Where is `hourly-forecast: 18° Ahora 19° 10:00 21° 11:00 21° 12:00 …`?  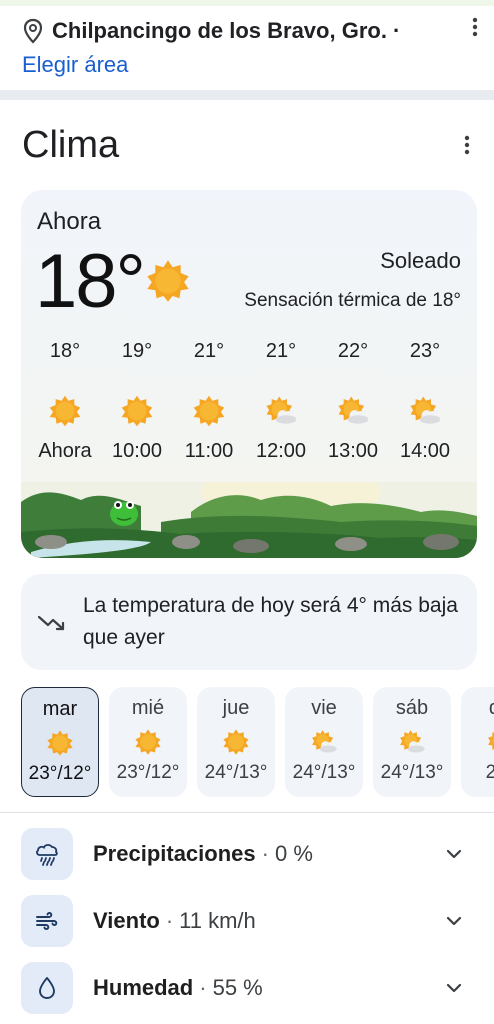 hourly-forecast: 18° Ahora 19° 10:00 21° 11:00 21° 12:00 … is located at coordinates (249, 410).